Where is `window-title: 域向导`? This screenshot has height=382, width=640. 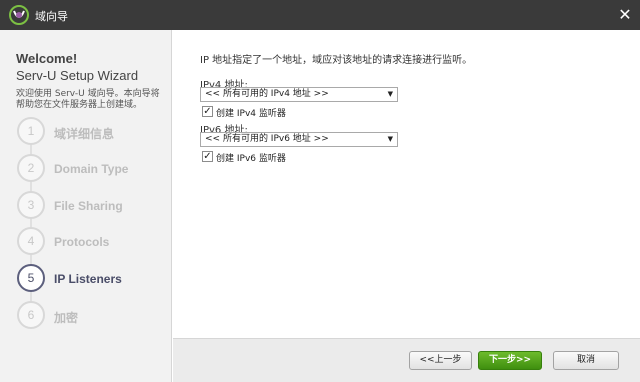 window-title: 域向导 is located at coordinates (51, 16).